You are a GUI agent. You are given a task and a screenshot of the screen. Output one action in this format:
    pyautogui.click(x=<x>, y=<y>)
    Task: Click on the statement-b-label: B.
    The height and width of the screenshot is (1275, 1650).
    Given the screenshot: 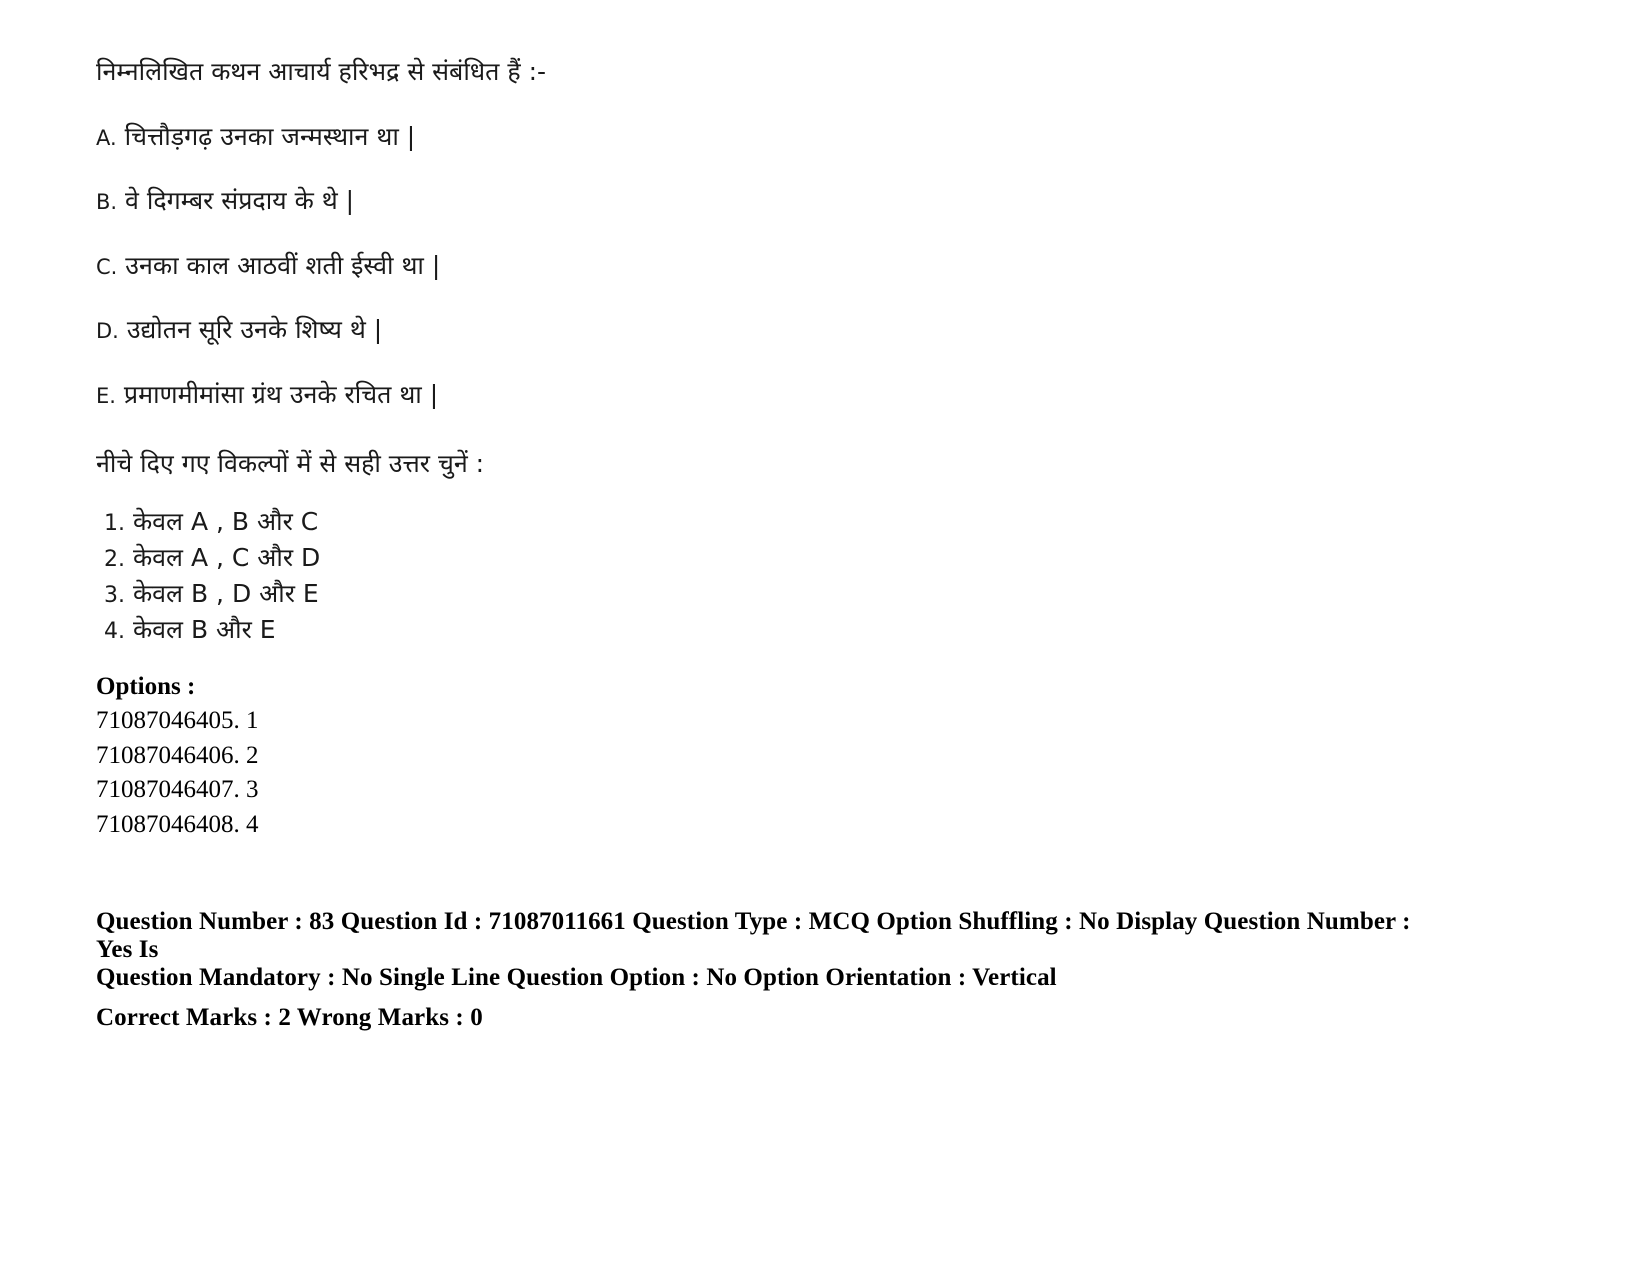 What is the action you would take?
    pyautogui.click(x=107, y=202)
    